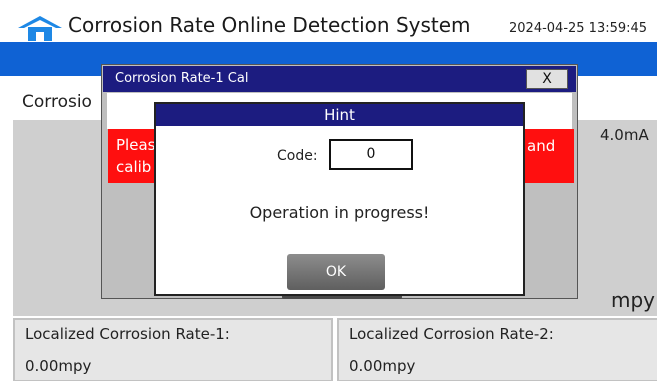 The height and width of the screenshot is (381, 657). I want to click on calibration-dialog-title: Corrosion Rate-1 Cal, so click(182, 78).